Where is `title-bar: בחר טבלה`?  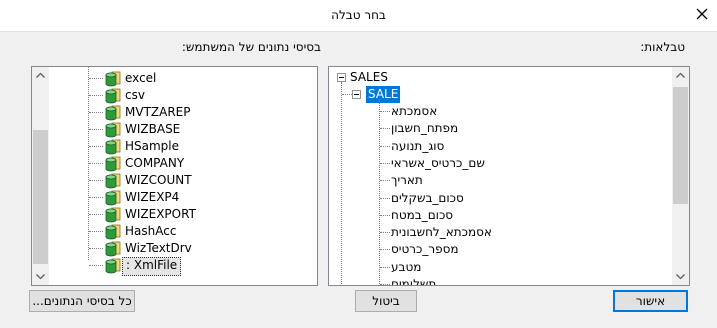 title-bar: בחר טבלה is located at coordinates (358, 16).